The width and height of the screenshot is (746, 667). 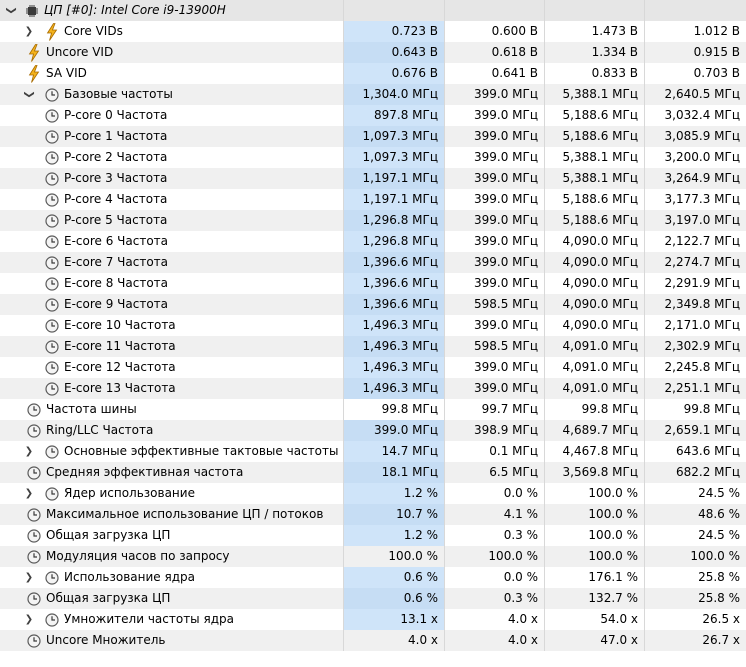 What do you see at coordinates (171, 346) in the screenshot?
I see `sensor-name-cell: E-core 11 Частота` at bounding box center [171, 346].